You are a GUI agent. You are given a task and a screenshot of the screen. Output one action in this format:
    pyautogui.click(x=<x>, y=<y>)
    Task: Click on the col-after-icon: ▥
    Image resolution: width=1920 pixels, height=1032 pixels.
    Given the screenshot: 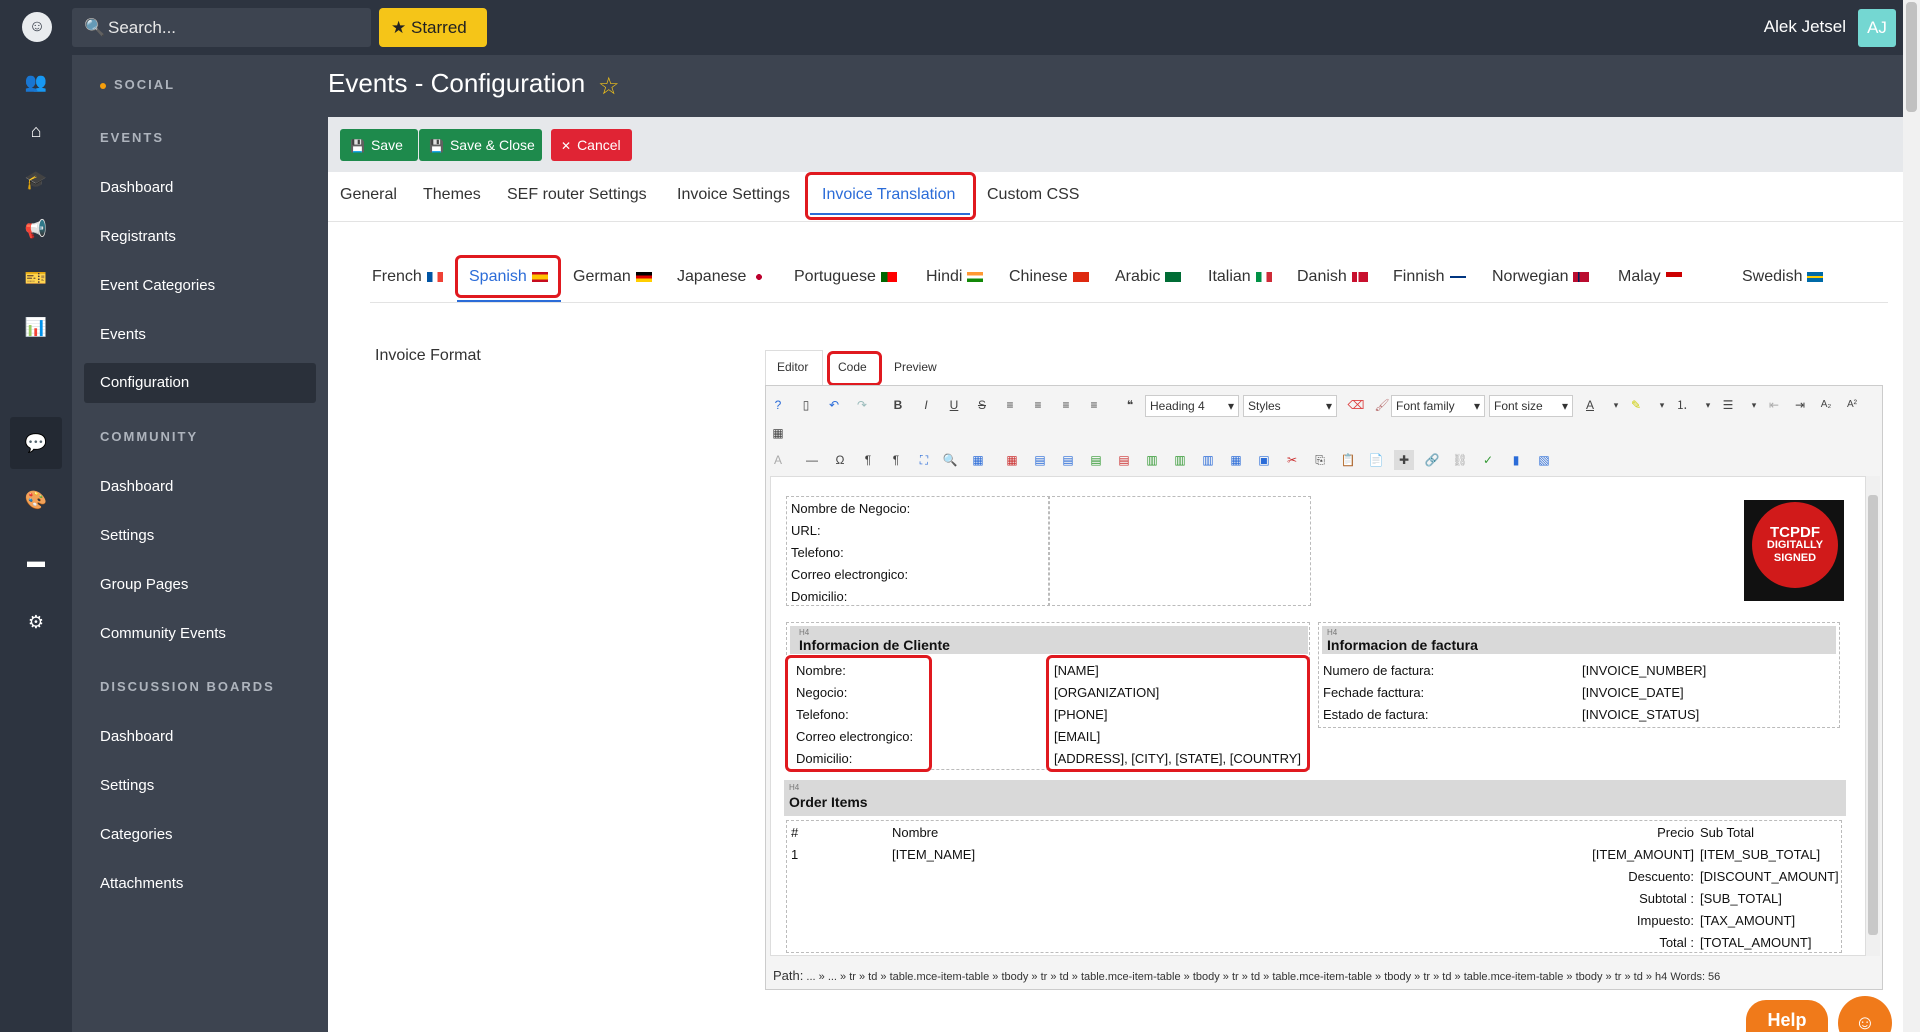 What is the action you would take?
    pyautogui.click(x=1180, y=460)
    